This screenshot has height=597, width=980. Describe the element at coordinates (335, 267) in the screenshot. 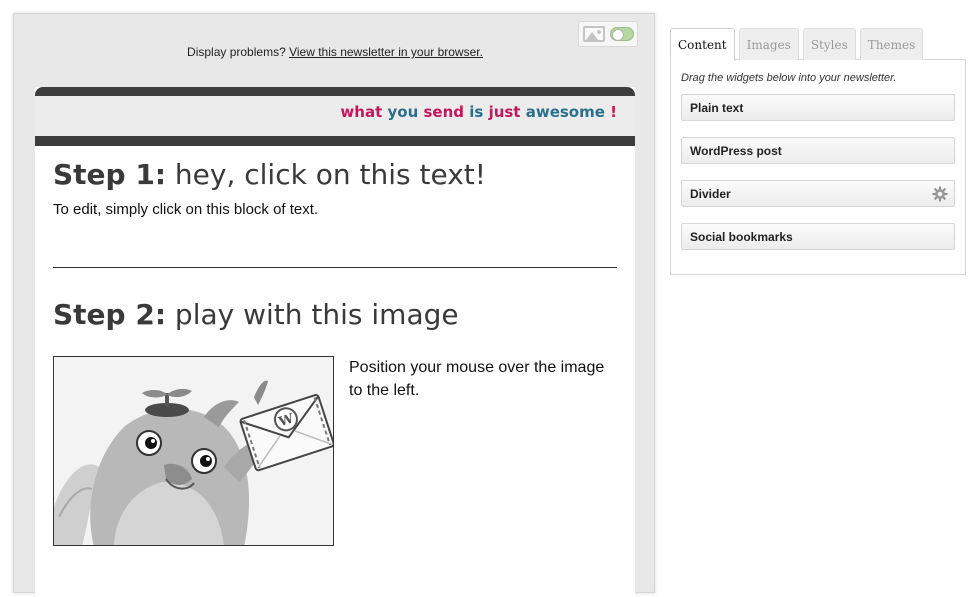

I see `newsletter-divider` at that location.